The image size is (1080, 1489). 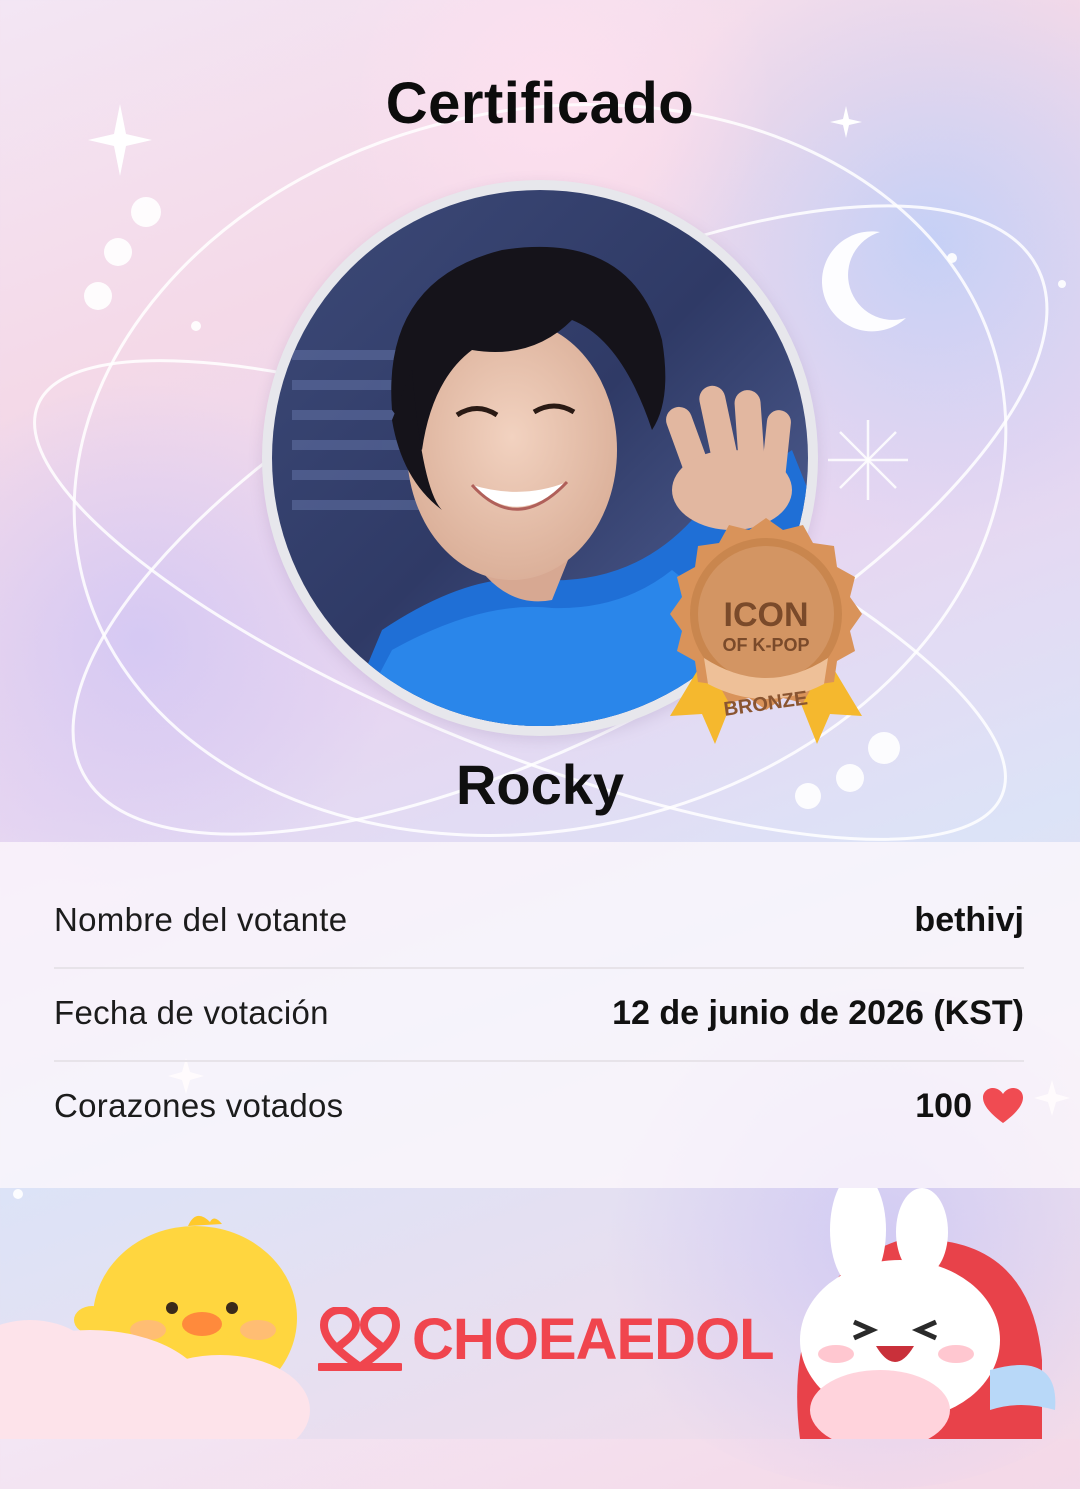 What do you see at coordinates (1003, 1105) in the screenshot?
I see `heart-icon` at bounding box center [1003, 1105].